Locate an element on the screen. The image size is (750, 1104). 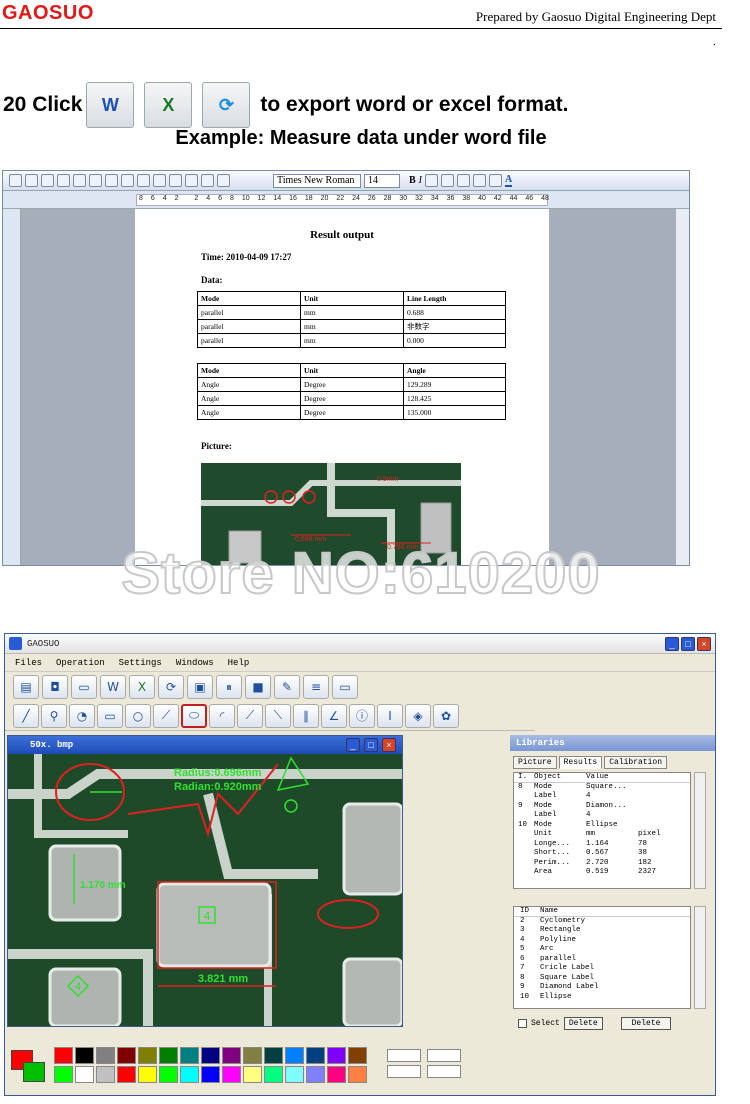
print-icon is located at coordinates (79, 180).